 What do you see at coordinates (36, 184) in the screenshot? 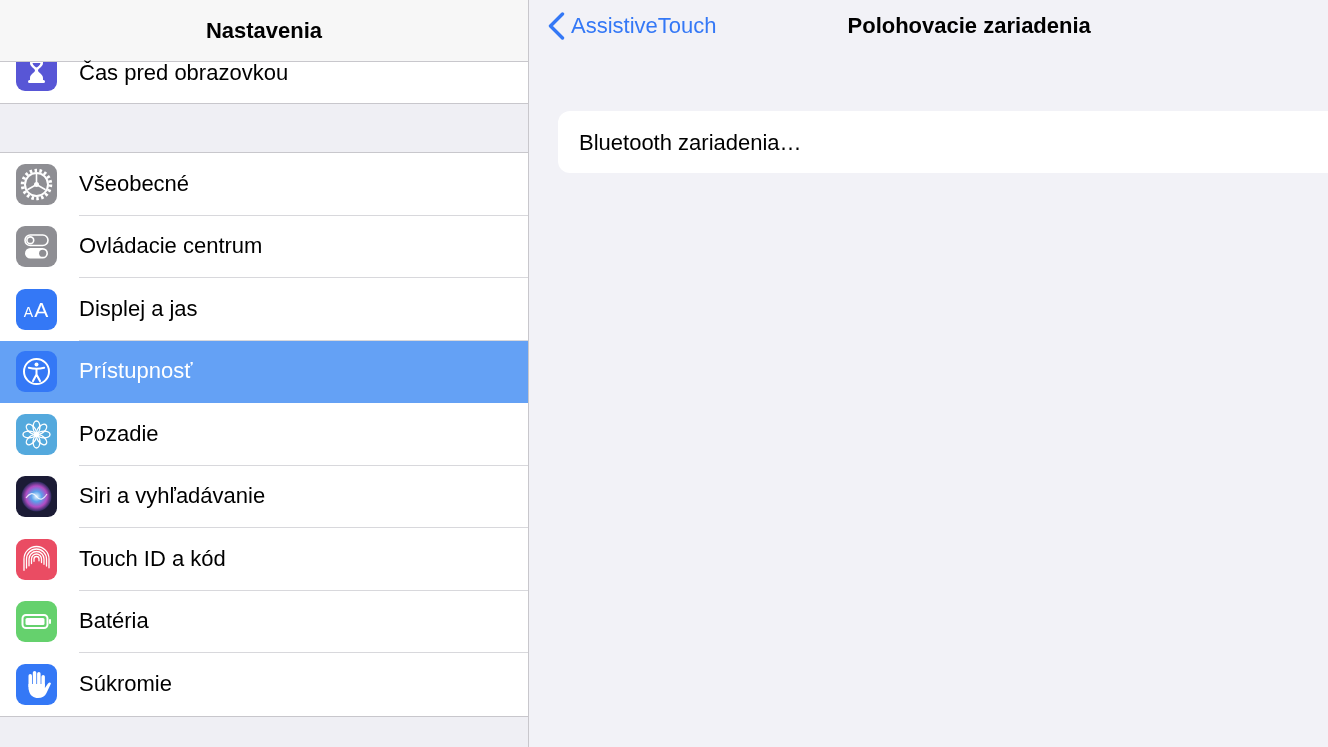
I see `gear-icon` at bounding box center [36, 184].